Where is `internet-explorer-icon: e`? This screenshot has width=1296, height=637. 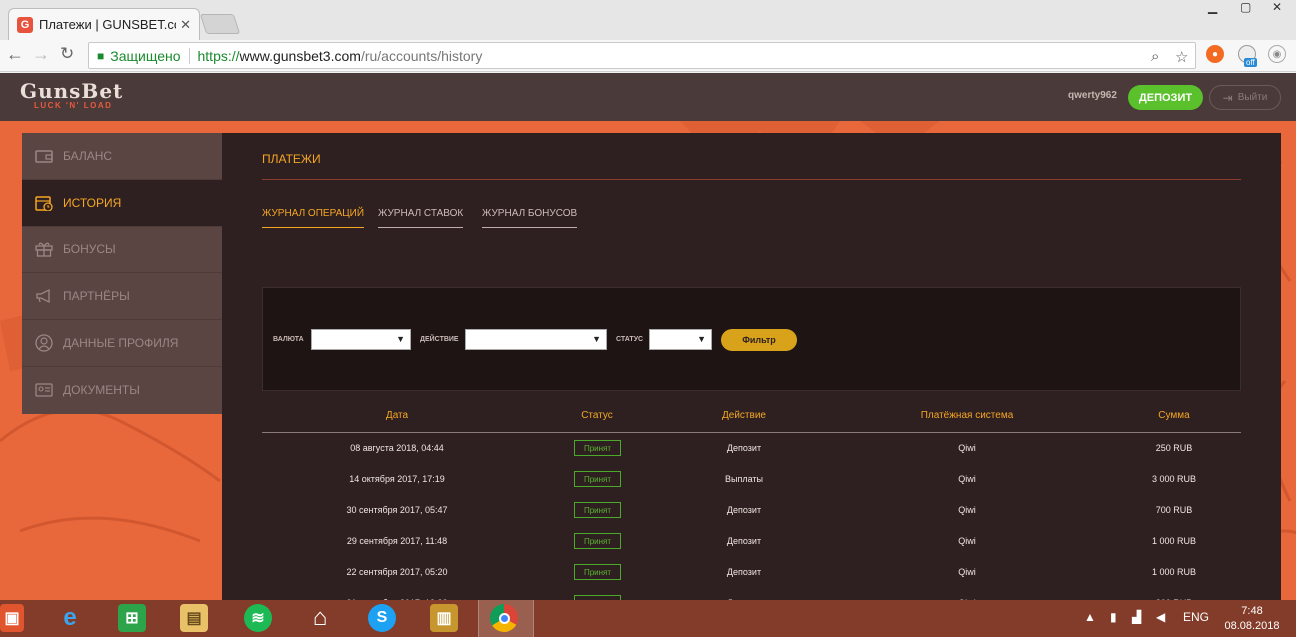
internet-explorer-icon: e is located at coordinates (70, 618).